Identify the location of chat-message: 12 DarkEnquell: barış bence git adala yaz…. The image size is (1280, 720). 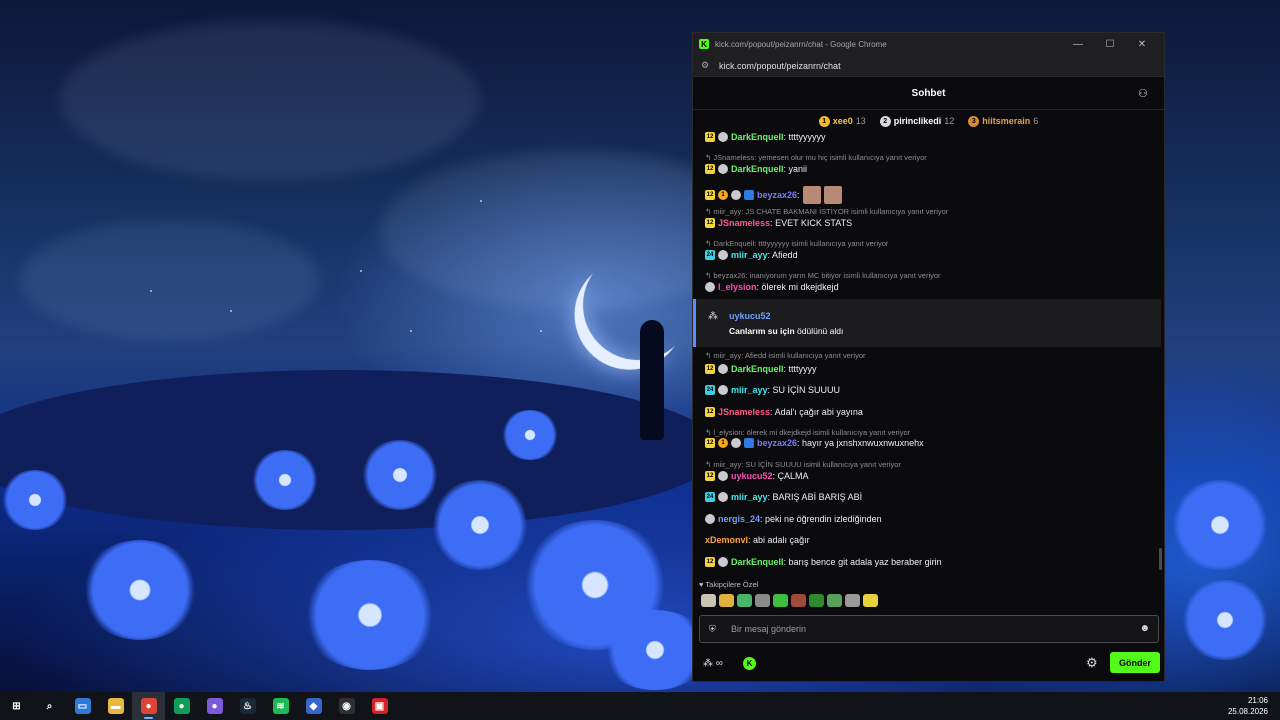
(930, 562).